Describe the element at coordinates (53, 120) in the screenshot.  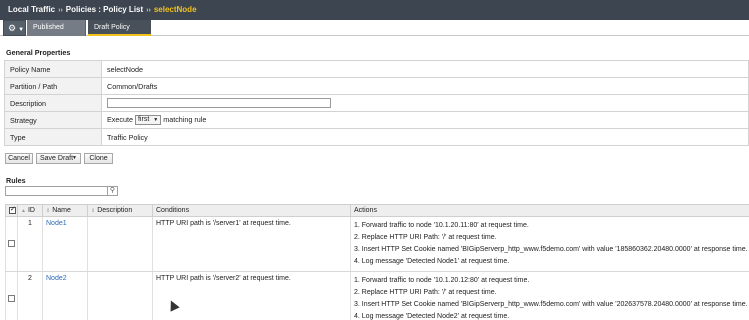
I see `strategy-label: Strategy` at that location.